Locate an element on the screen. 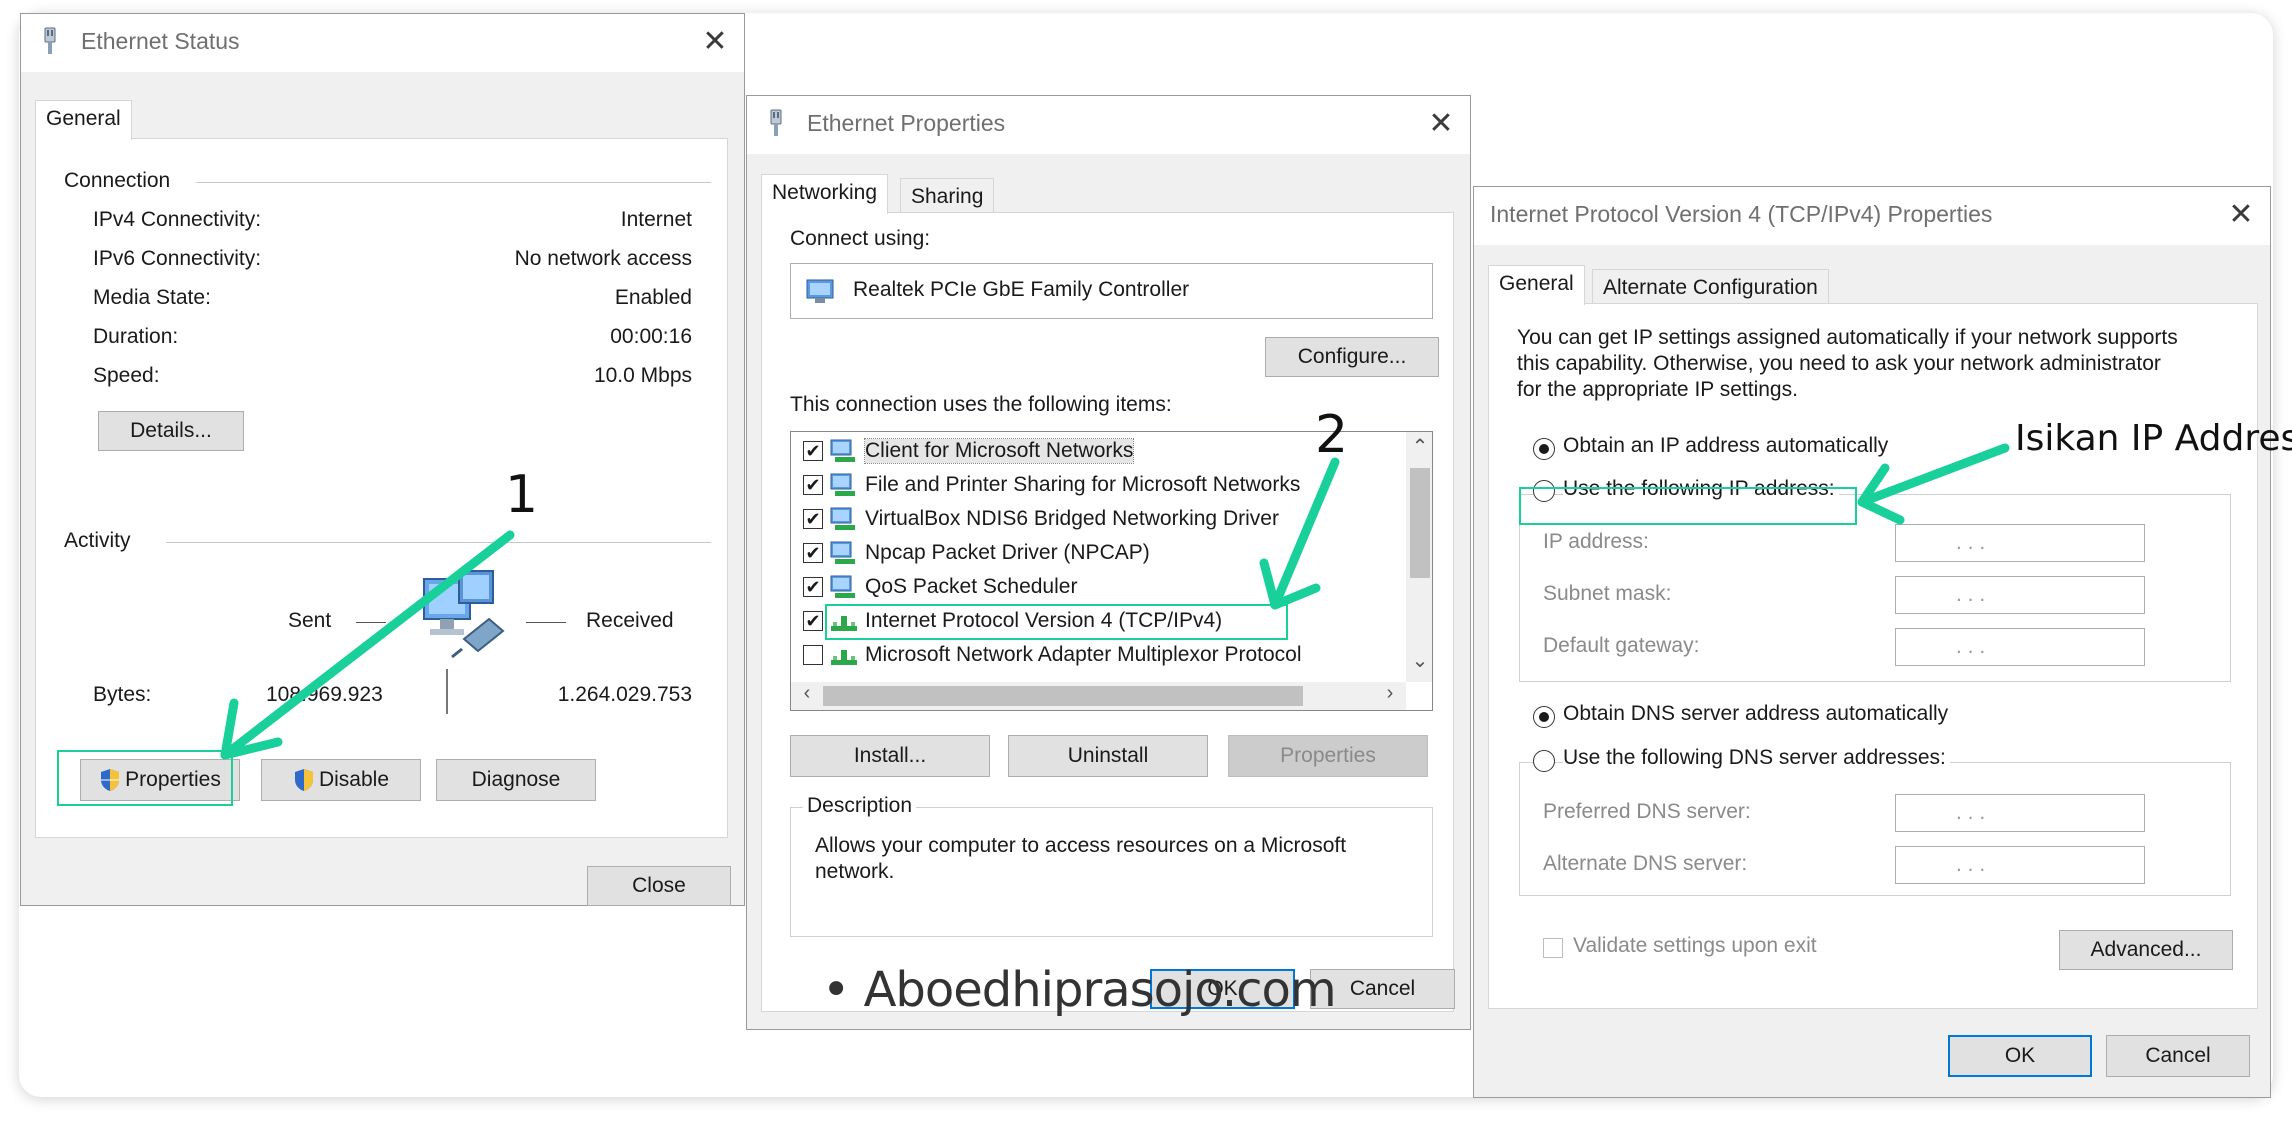 This screenshot has height=1124, width=2292. validate-checkbox is located at coordinates (1553, 948).